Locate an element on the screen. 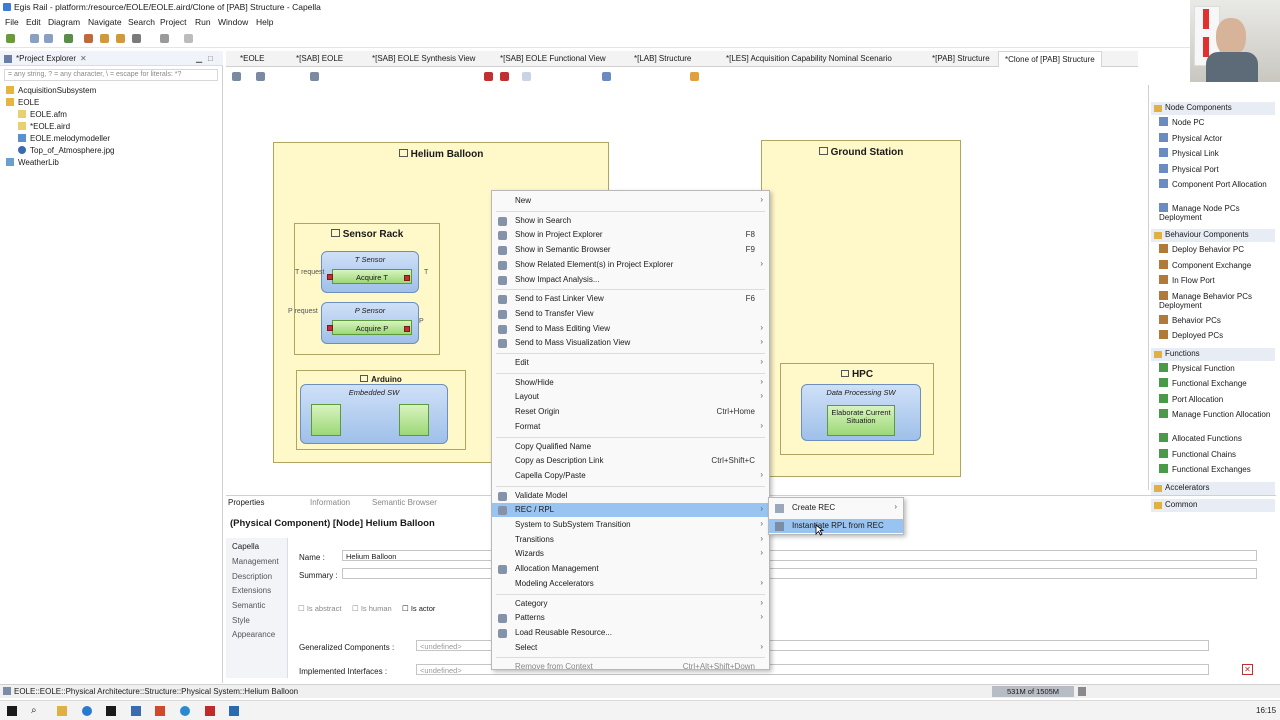 The image size is (1280, 720). tree-item-jpg: Top_of_Atmosphere.jpg is located at coordinates (66, 150).